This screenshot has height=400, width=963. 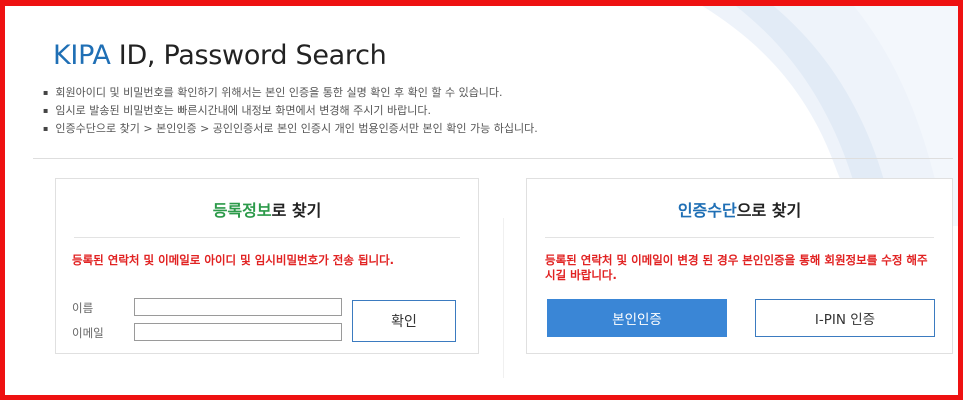 I want to click on warning-text: 등록된 연락처 및 이메일로 아이디 및 임시비밀번호가 전송 됩니다., so click(x=233, y=260).